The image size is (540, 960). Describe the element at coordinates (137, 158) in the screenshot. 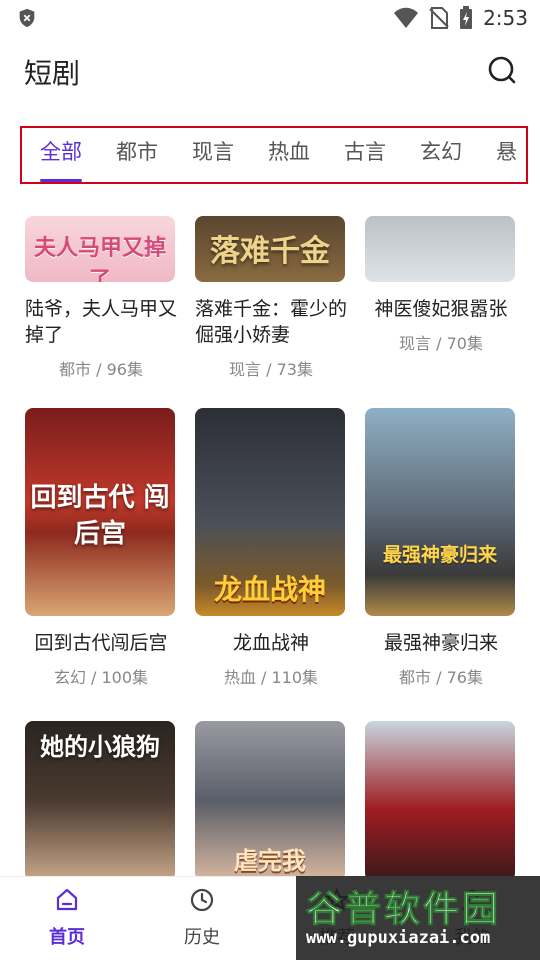

I see `tab-urban: 都市` at that location.